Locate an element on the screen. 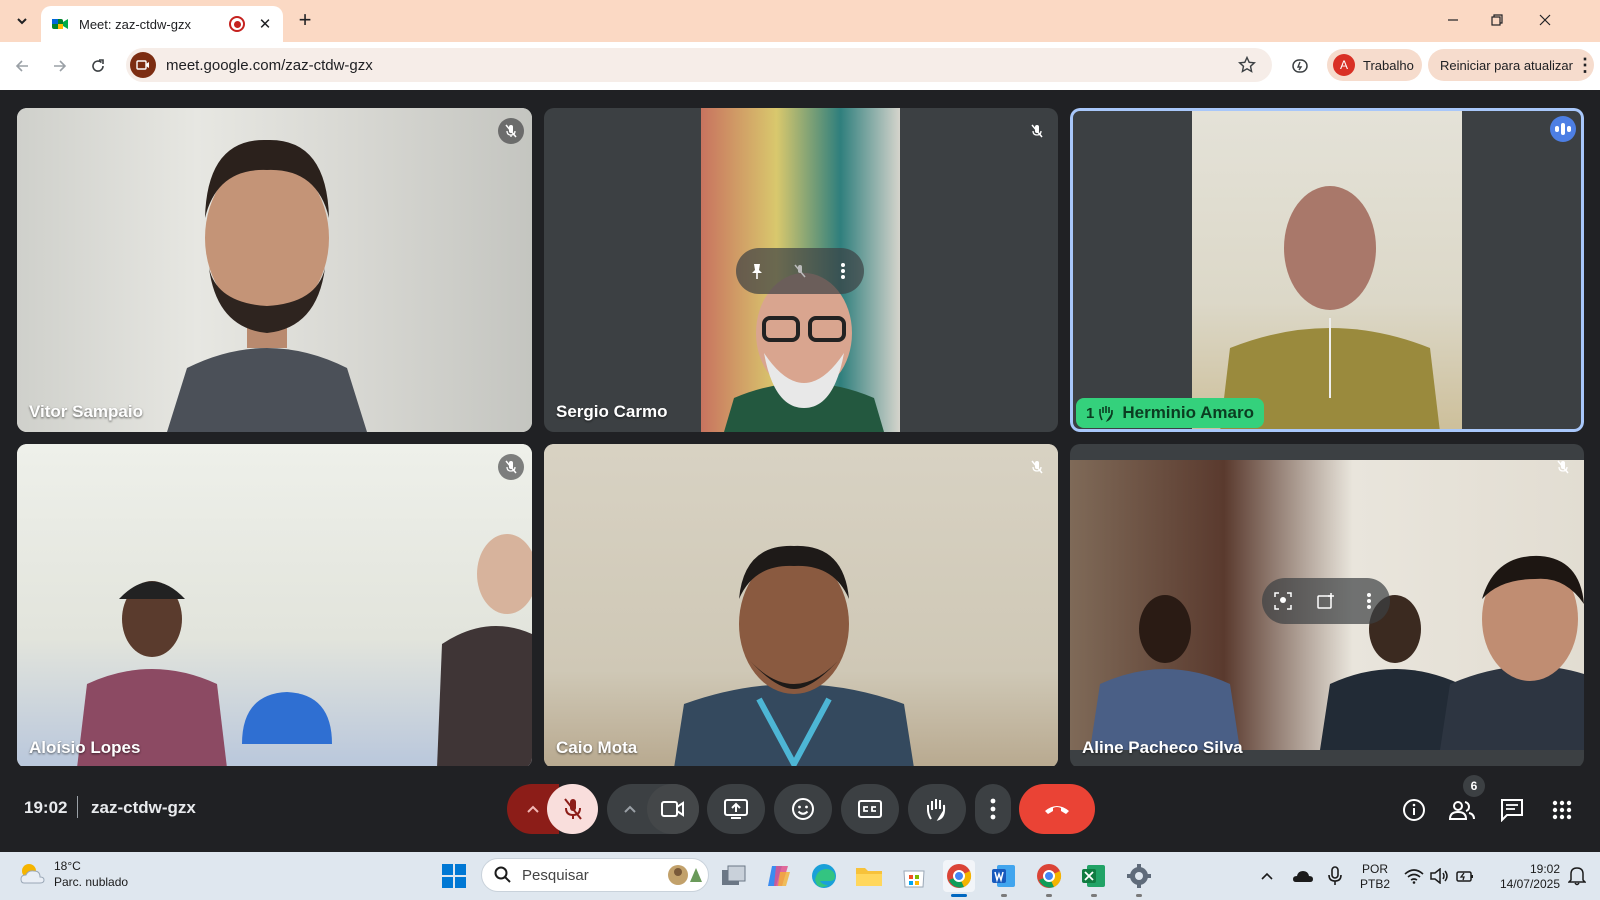 The image size is (1600, 900). raised-hand-badge: 1 Herminio Amaro is located at coordinates (1170, 413).